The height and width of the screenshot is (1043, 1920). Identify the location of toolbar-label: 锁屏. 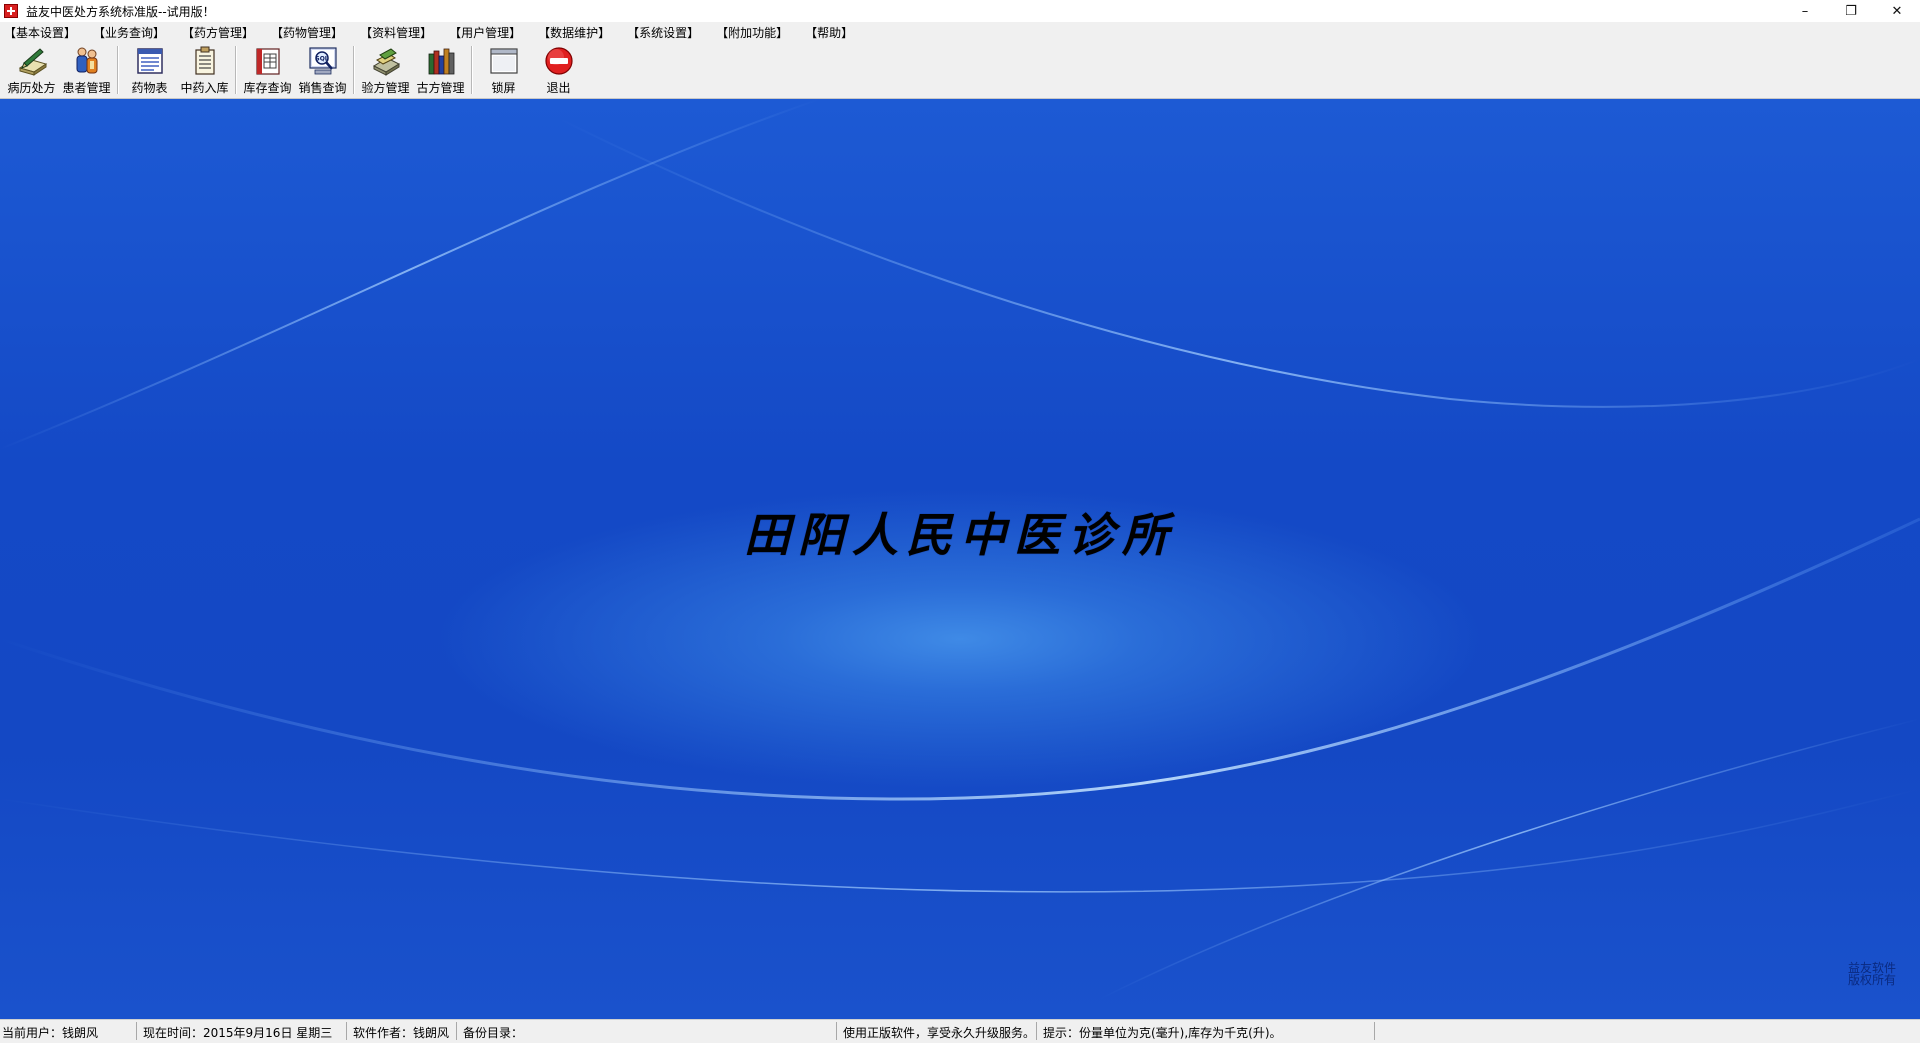
(503, 88).